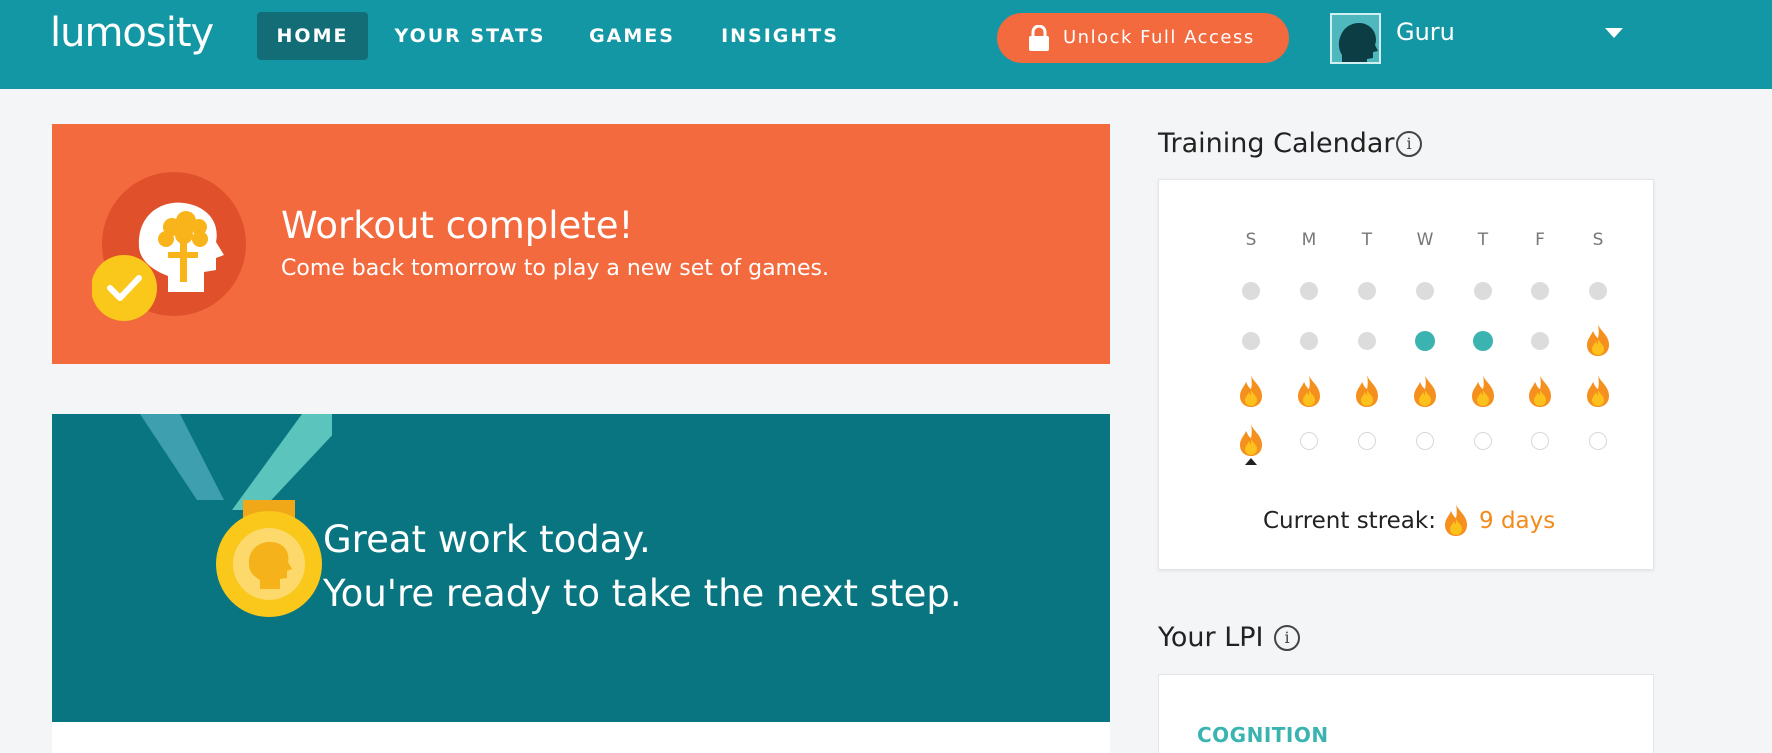 The width and height of the screenshot is (1772, 753). Describe the element at coordinates (132, 33) in the screenshot. I see `lumosity-logo: lumosity` at that location.